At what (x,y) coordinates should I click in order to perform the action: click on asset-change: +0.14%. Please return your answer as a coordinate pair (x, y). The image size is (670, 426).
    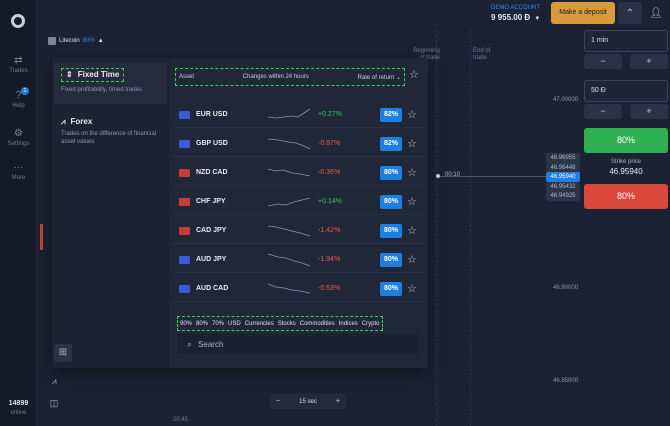
    Looking at the image, I should click on (330, 201).